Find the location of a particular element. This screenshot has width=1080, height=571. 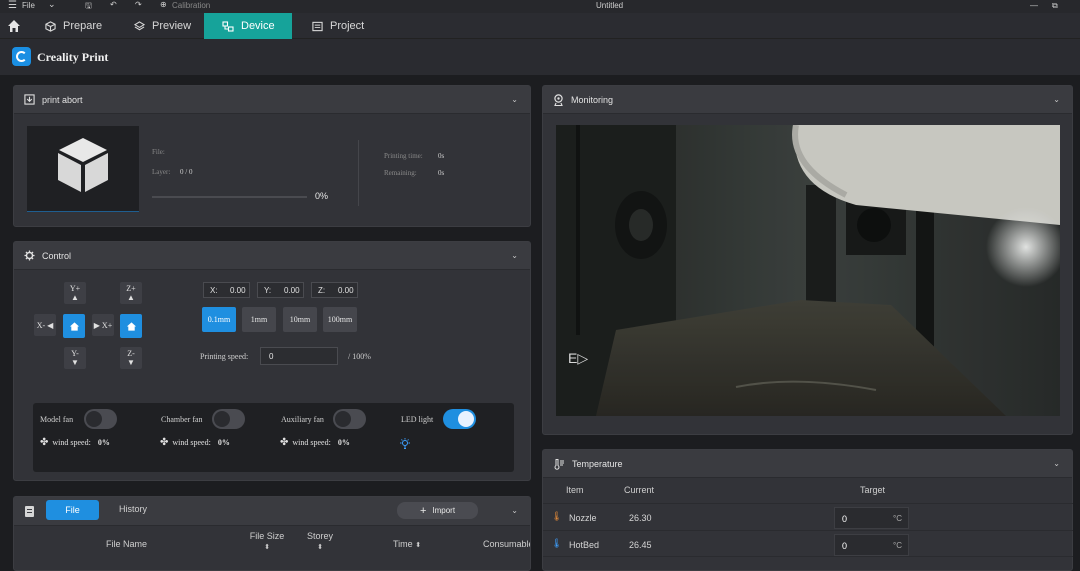

tab-project-label: Project is located at coordinates (347, 26).